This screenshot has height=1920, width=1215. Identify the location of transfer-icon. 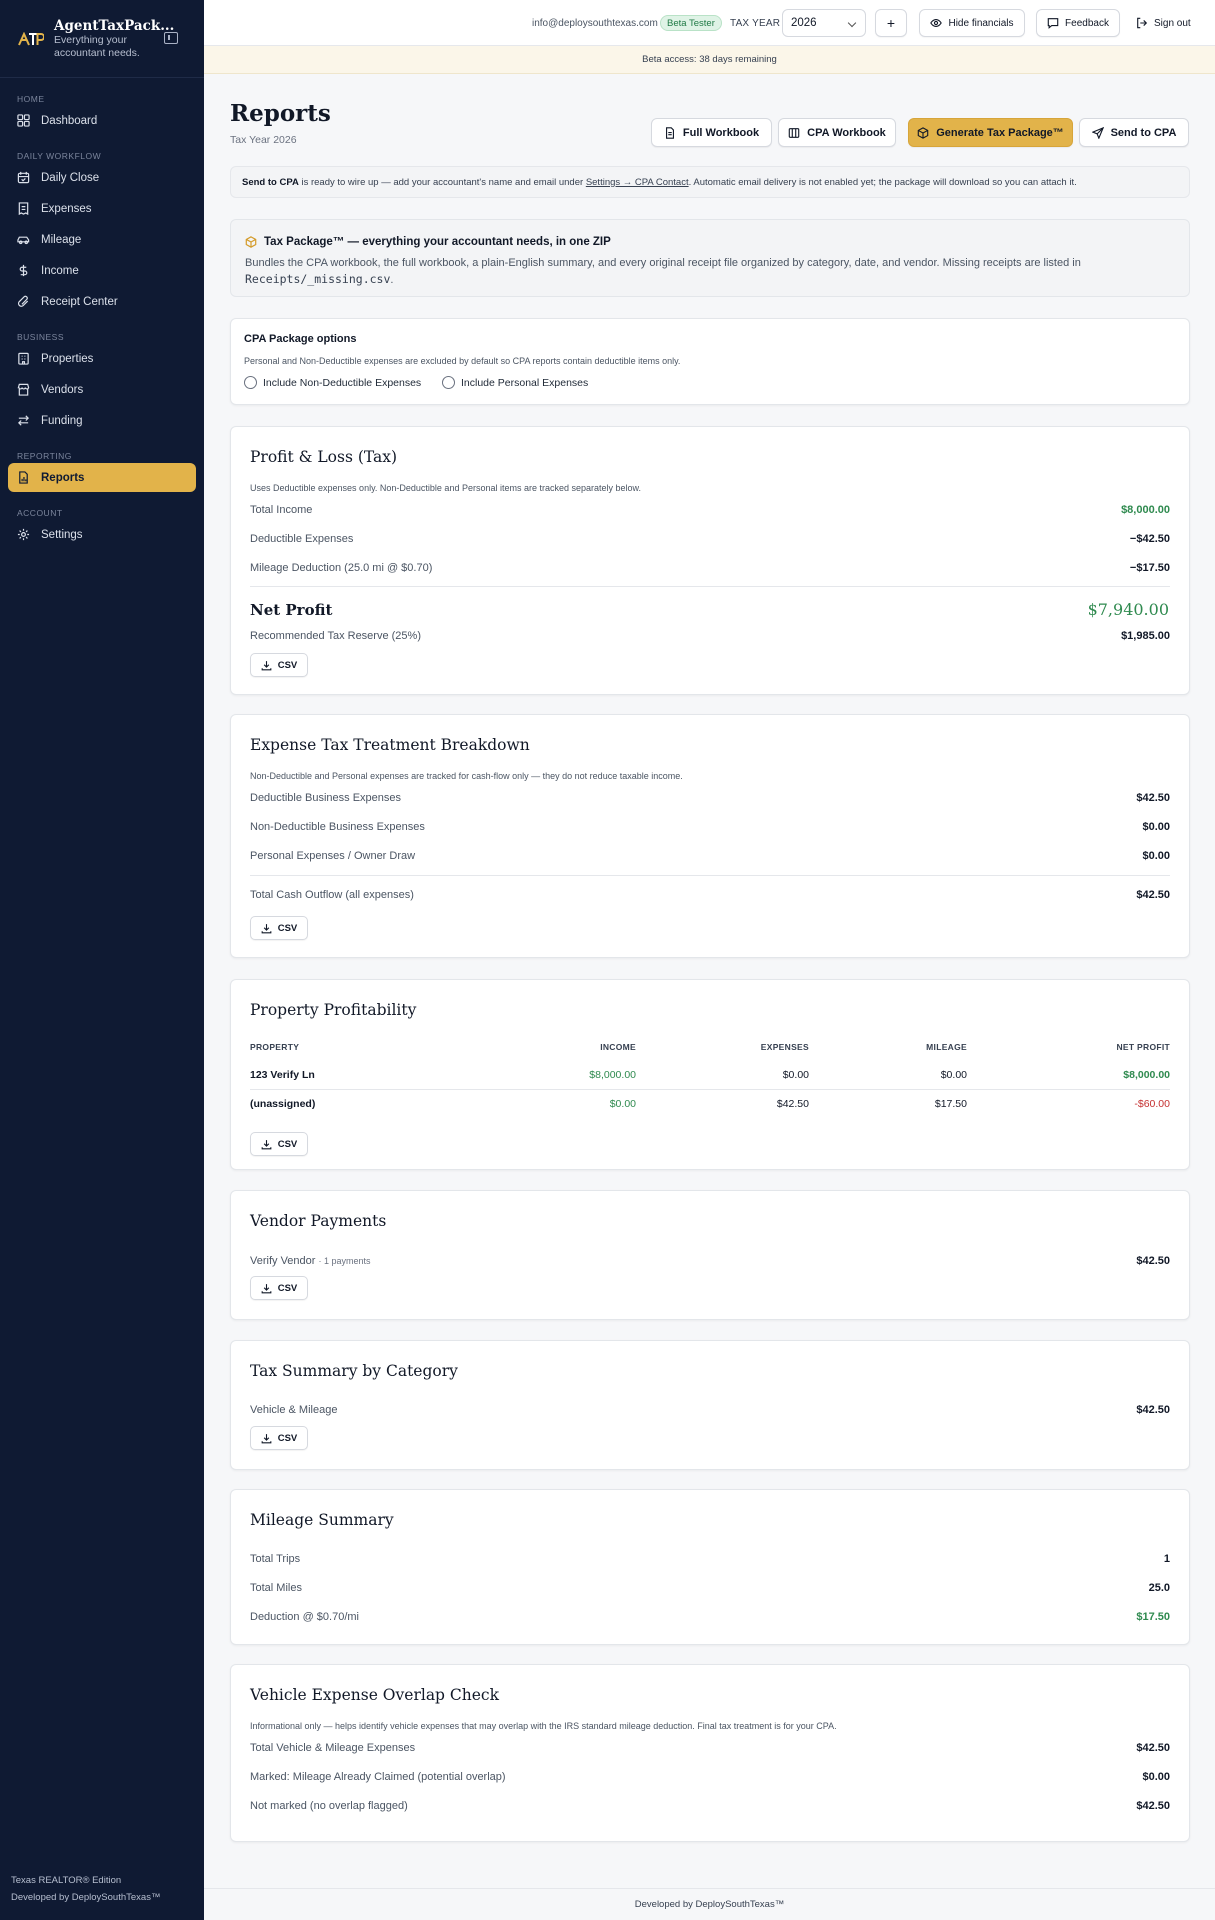
(23, 420).